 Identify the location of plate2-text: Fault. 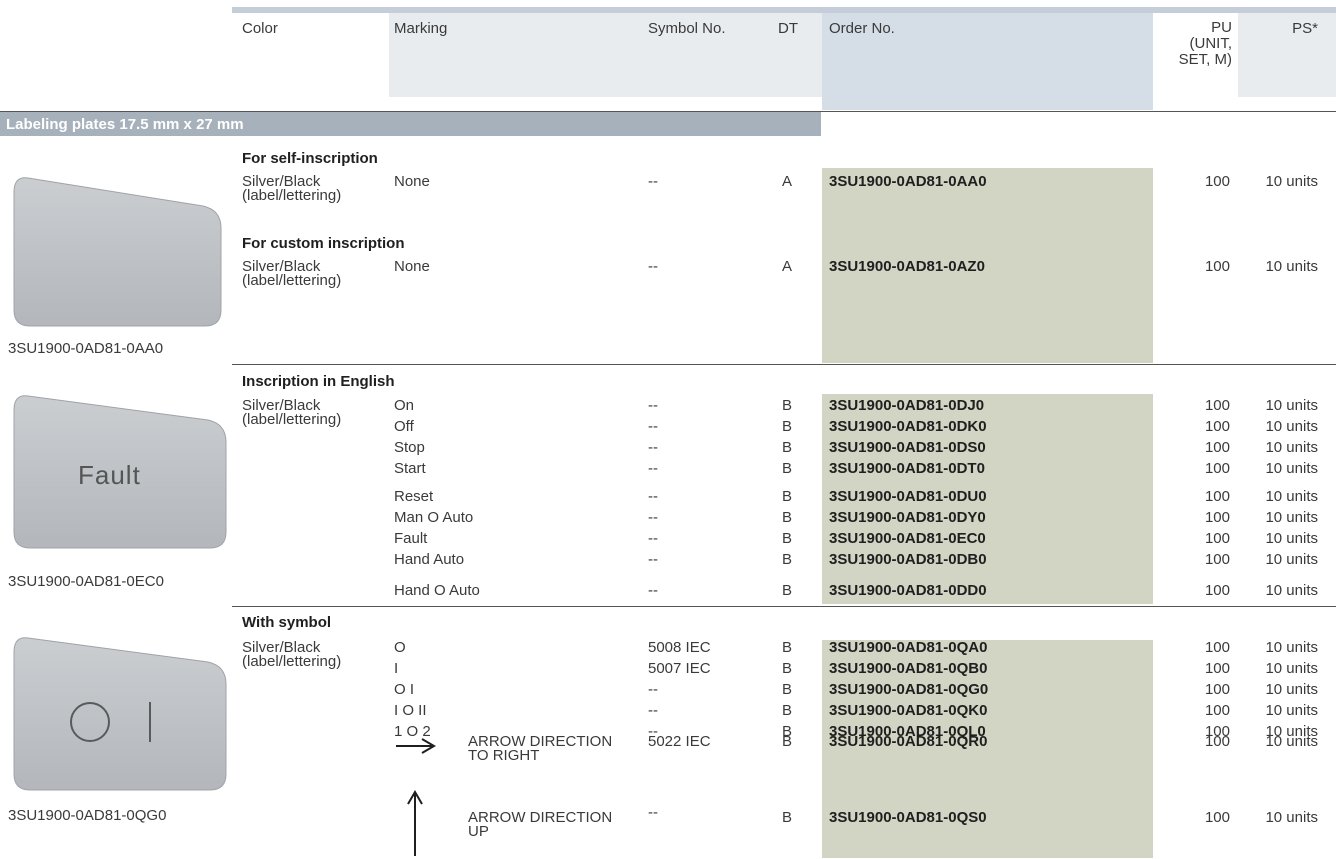
(109, 475).